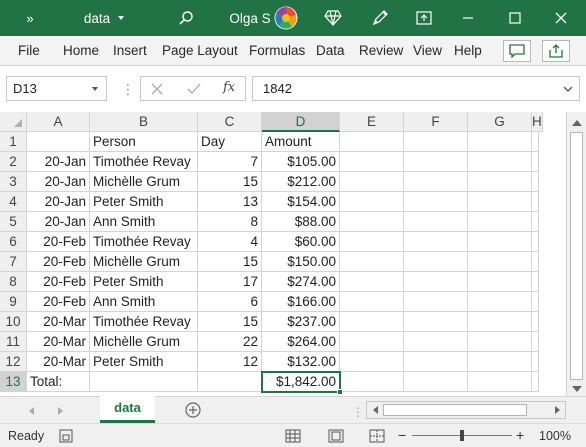 This screenshot has width=586, height=447. Describe the element at coordinates (105, 18) in the screenshot. I see `document-title: data` at that location.